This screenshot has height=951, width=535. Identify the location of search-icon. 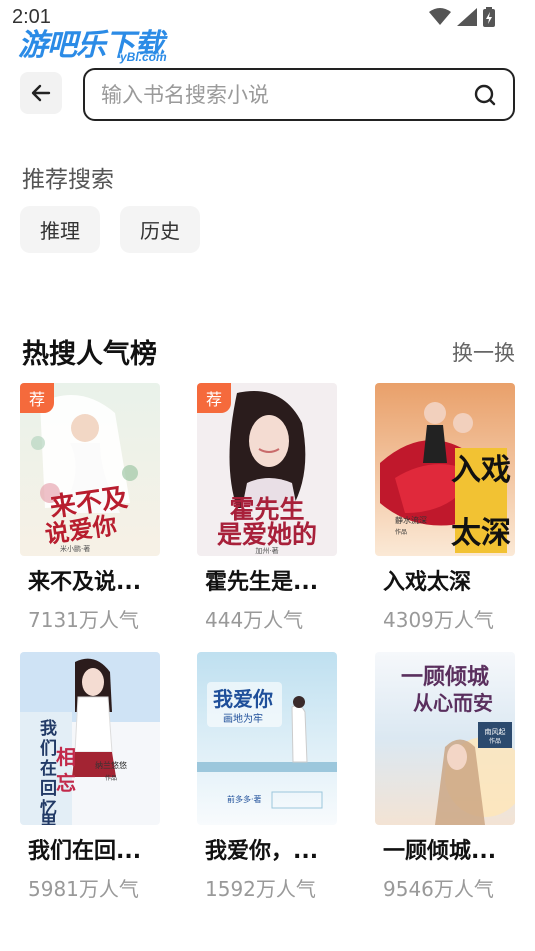
(485, 95).